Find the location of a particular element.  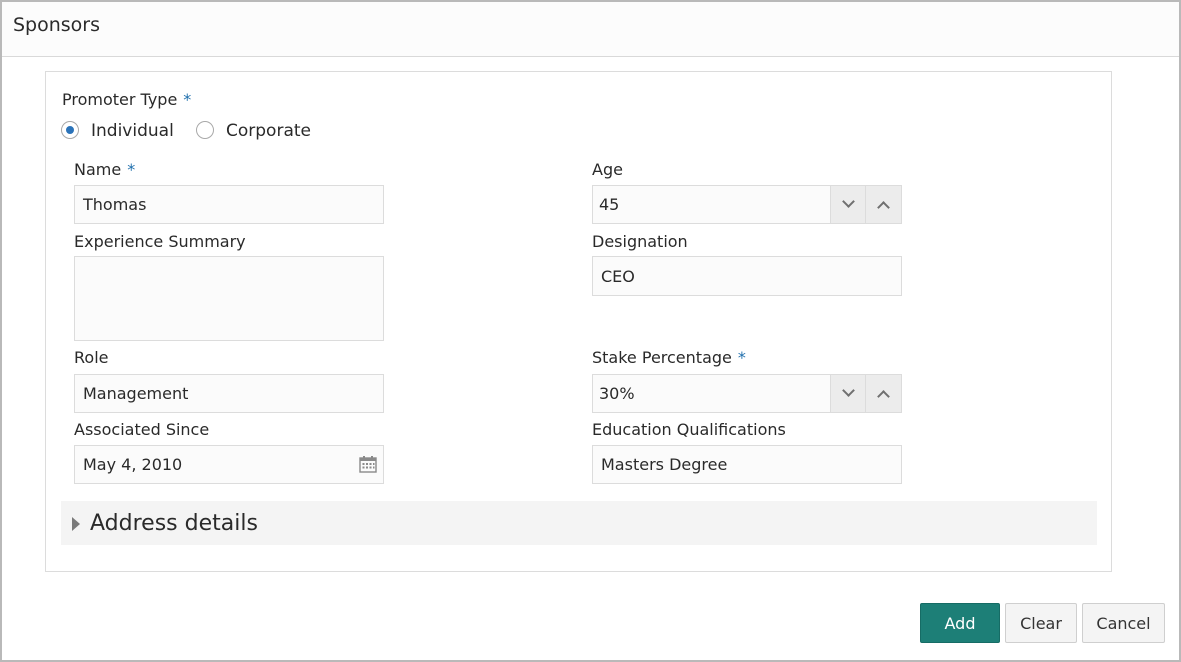

promoter-type-label-text: Promoter Type is located at coordinates (120, 99).